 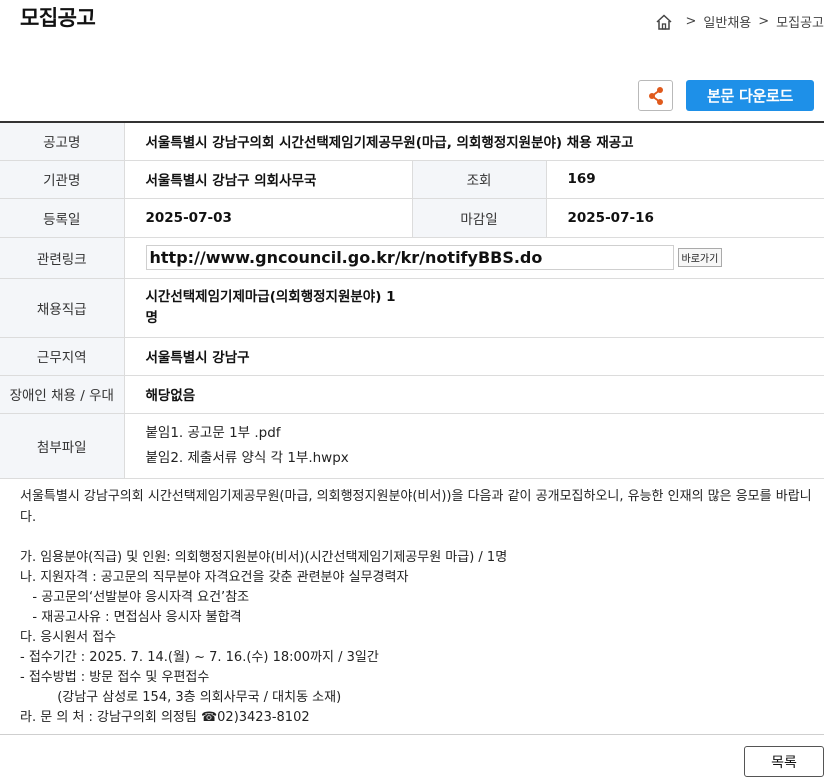 What do you see at coordinates (700, 257) in the screenshot?
I see `goto-link-button: 바로가기` at bounding box center [700, 257].